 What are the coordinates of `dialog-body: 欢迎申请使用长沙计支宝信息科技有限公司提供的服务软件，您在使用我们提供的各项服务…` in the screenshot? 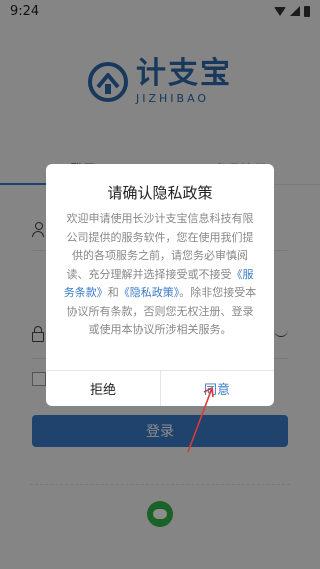 It's located at (160, 275).